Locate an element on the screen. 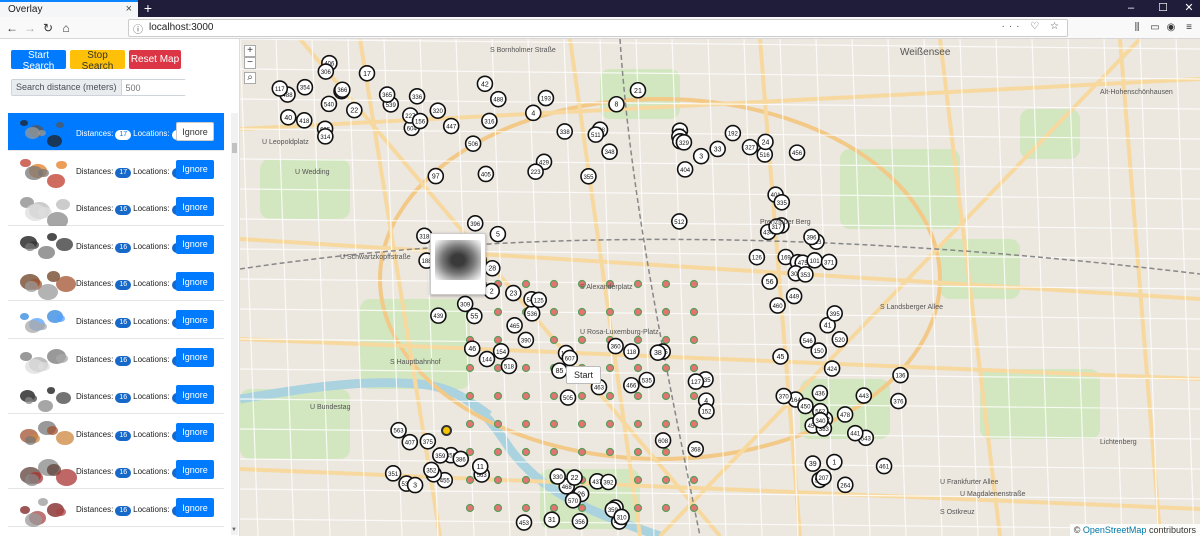 The image size is (1200, 536). map-marker-label: 320 is located at coordinates (438, 112).